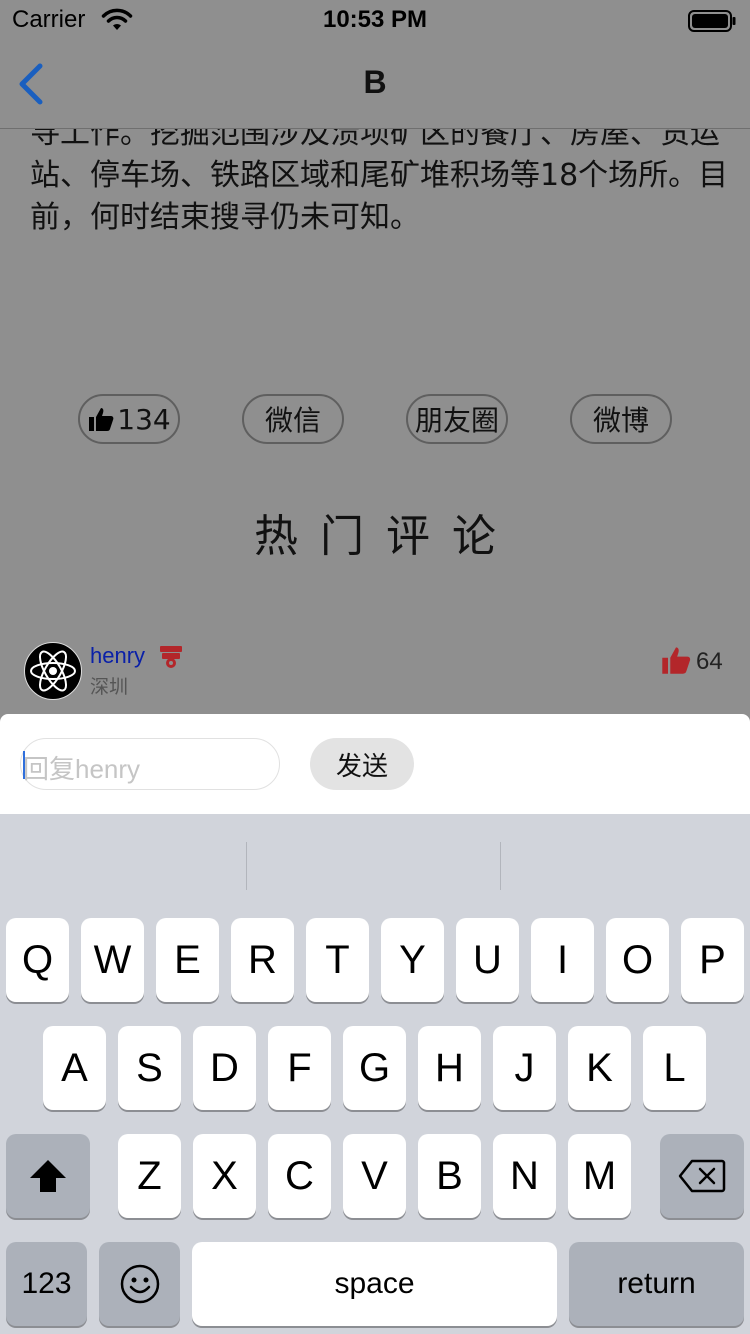 This screenshot has height=1334, width=750. I want to click on atom-icon, so click(53, 671).